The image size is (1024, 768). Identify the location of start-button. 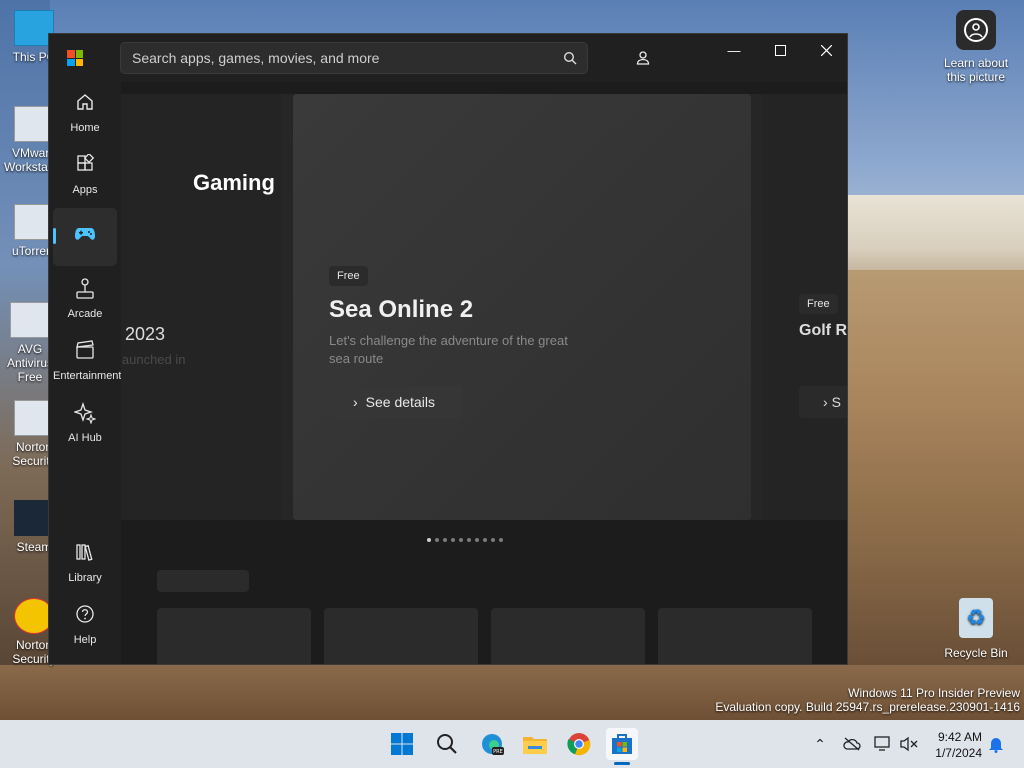
(402, 744).